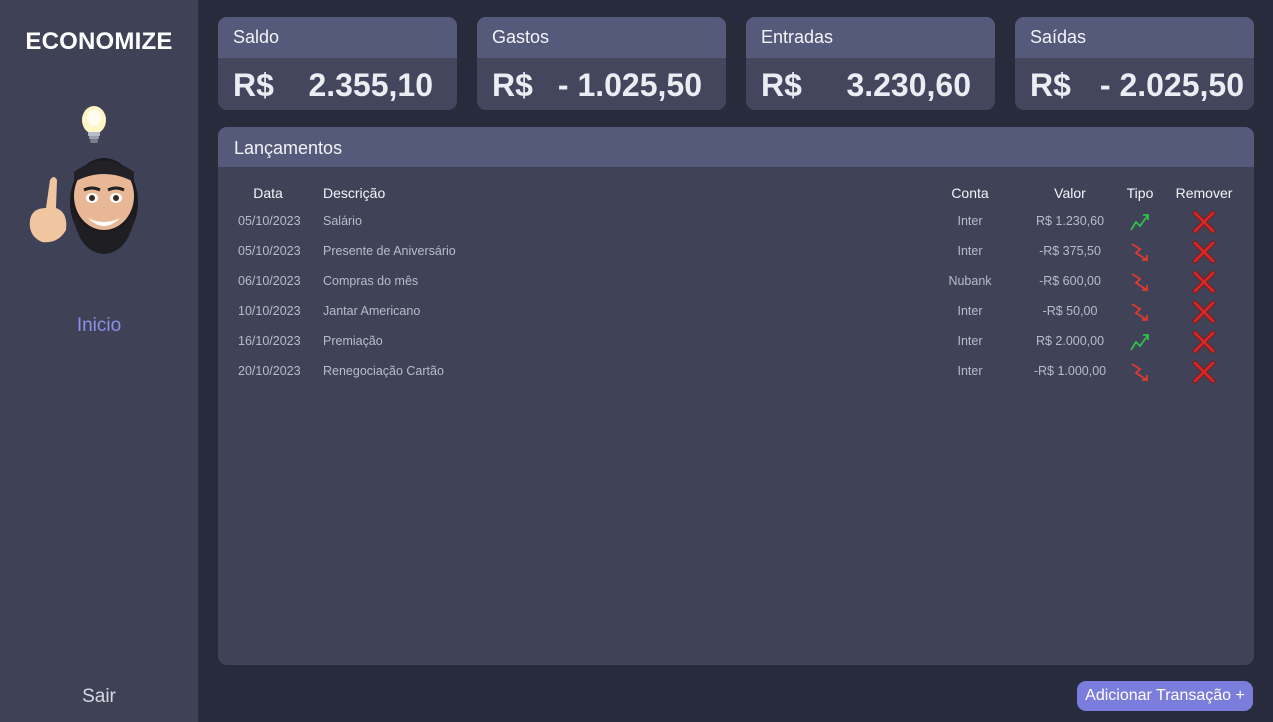 The image size is (1273, 722). I want to click on lightbulb-icon, so click(94, 124).